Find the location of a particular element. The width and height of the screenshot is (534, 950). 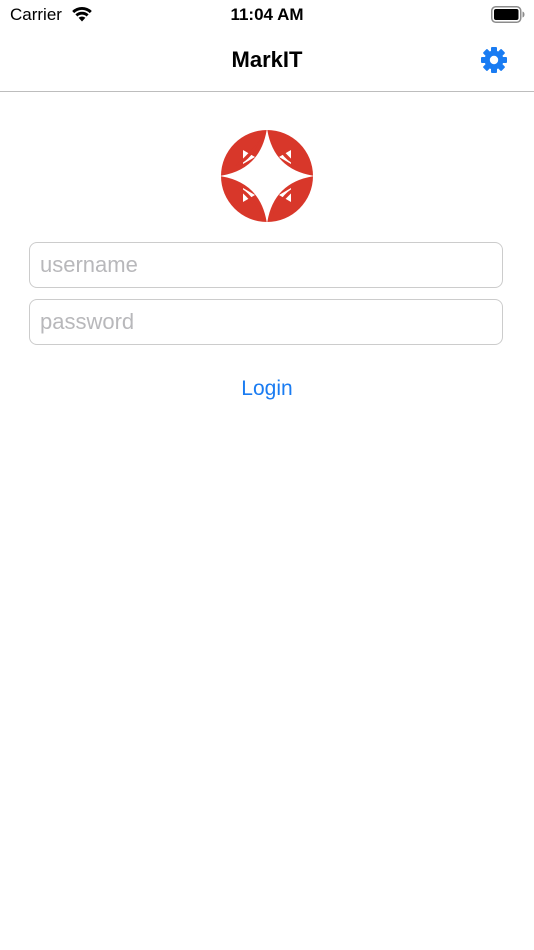

username-field is located at coordinates (266, 265).